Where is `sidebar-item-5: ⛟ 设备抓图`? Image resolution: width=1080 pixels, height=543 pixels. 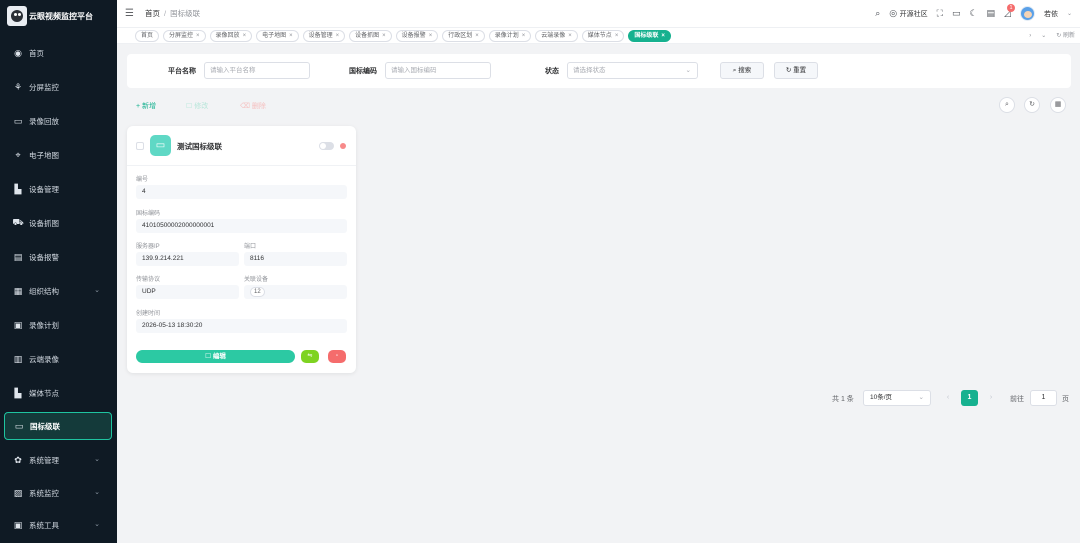
sidebar-item-5: ⛟ 设备抓图 is located at coordinates (58, 223).